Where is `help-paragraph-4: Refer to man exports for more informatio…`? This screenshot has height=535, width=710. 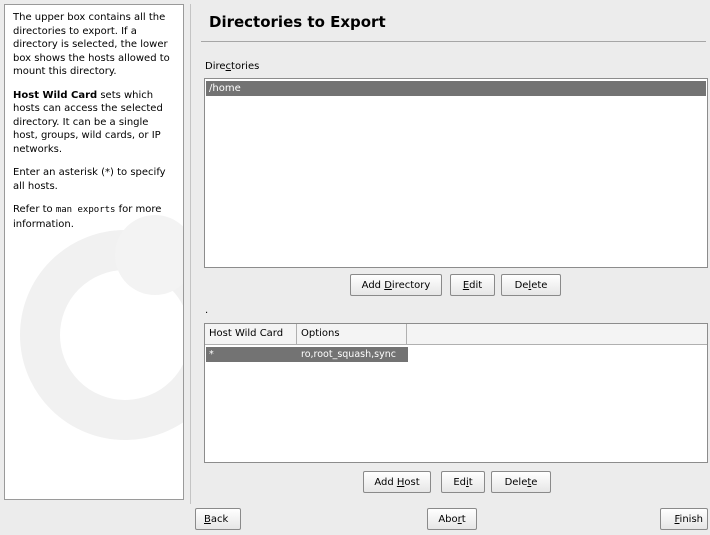
help-paragraph-4: Refer to man exports for more informatio… is located at coordinates (94, 217).